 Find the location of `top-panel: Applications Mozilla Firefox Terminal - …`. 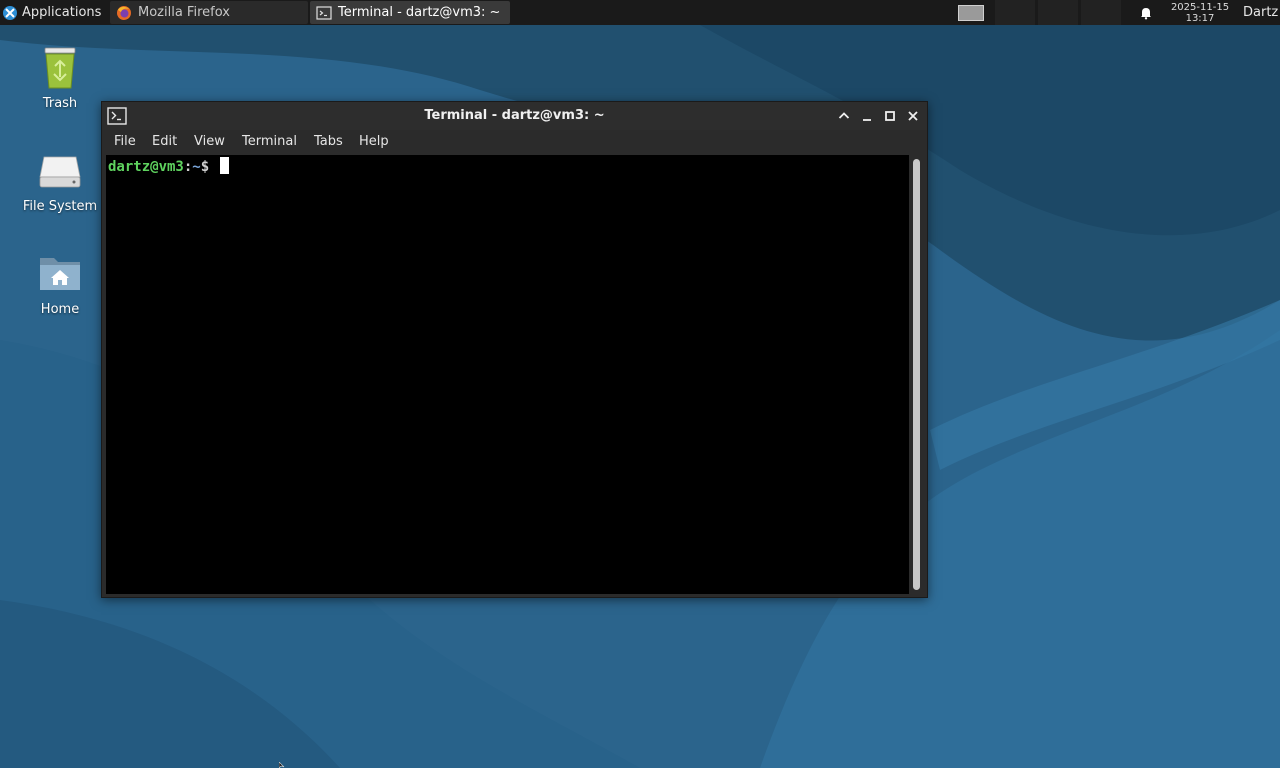

top-panel: Applications Mozilla Firefox Terminal - … is located at coordinates (640, 12).